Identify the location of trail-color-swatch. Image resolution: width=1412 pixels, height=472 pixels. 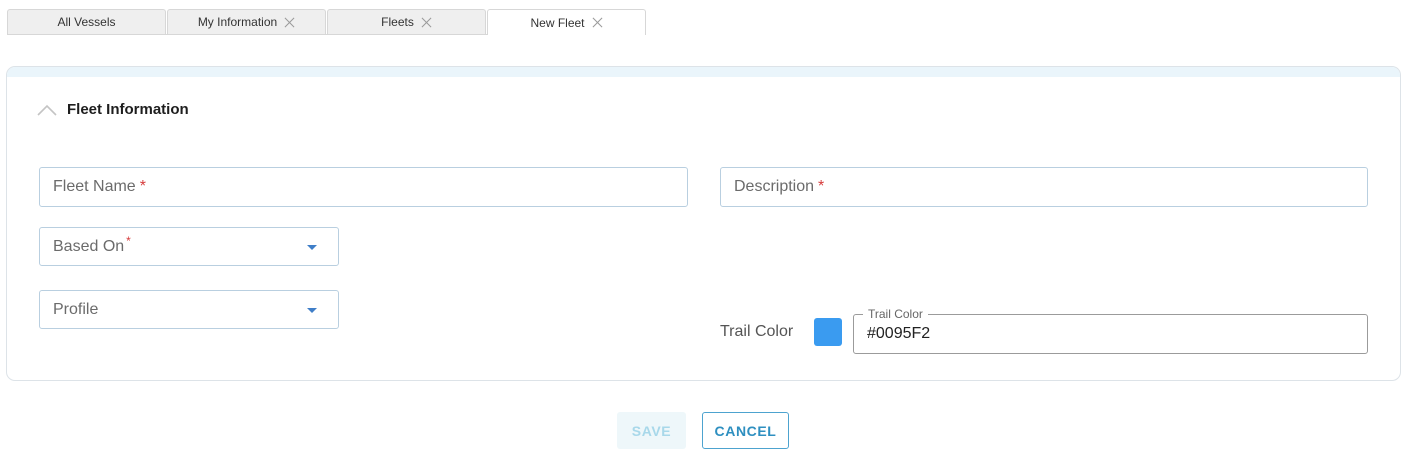
(828, 332).